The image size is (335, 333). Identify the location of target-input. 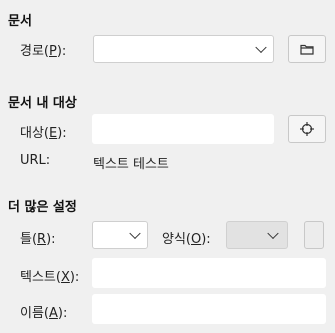
(183, 129).